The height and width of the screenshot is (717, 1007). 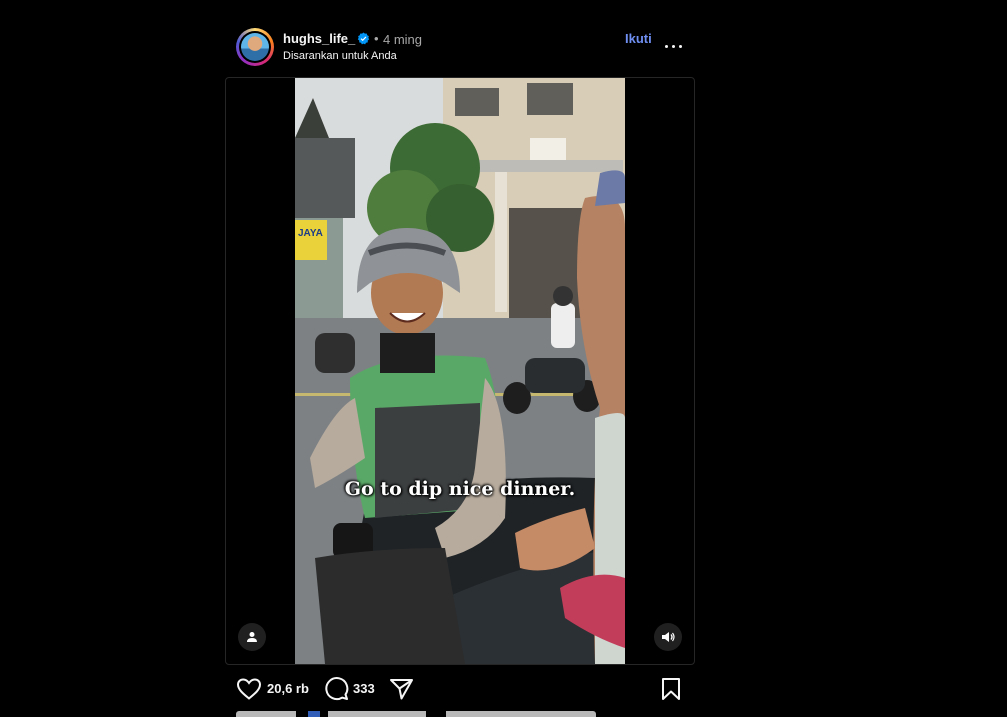 What do you see at coordinates (363, 38) in the screenshot?
I see `verified-badge-icon` at bounding box center [363, 38].